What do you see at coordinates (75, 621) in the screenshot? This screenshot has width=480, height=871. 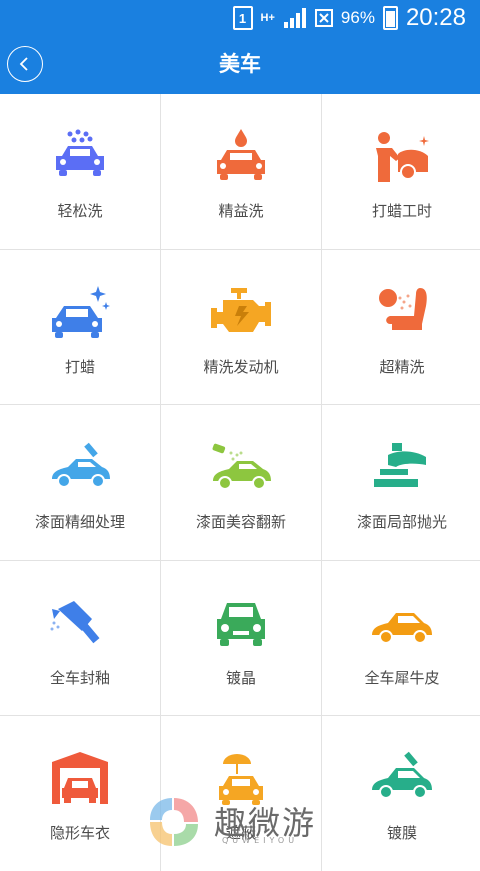 I see `spray-gun-icon` at bounding box center [75, 621].